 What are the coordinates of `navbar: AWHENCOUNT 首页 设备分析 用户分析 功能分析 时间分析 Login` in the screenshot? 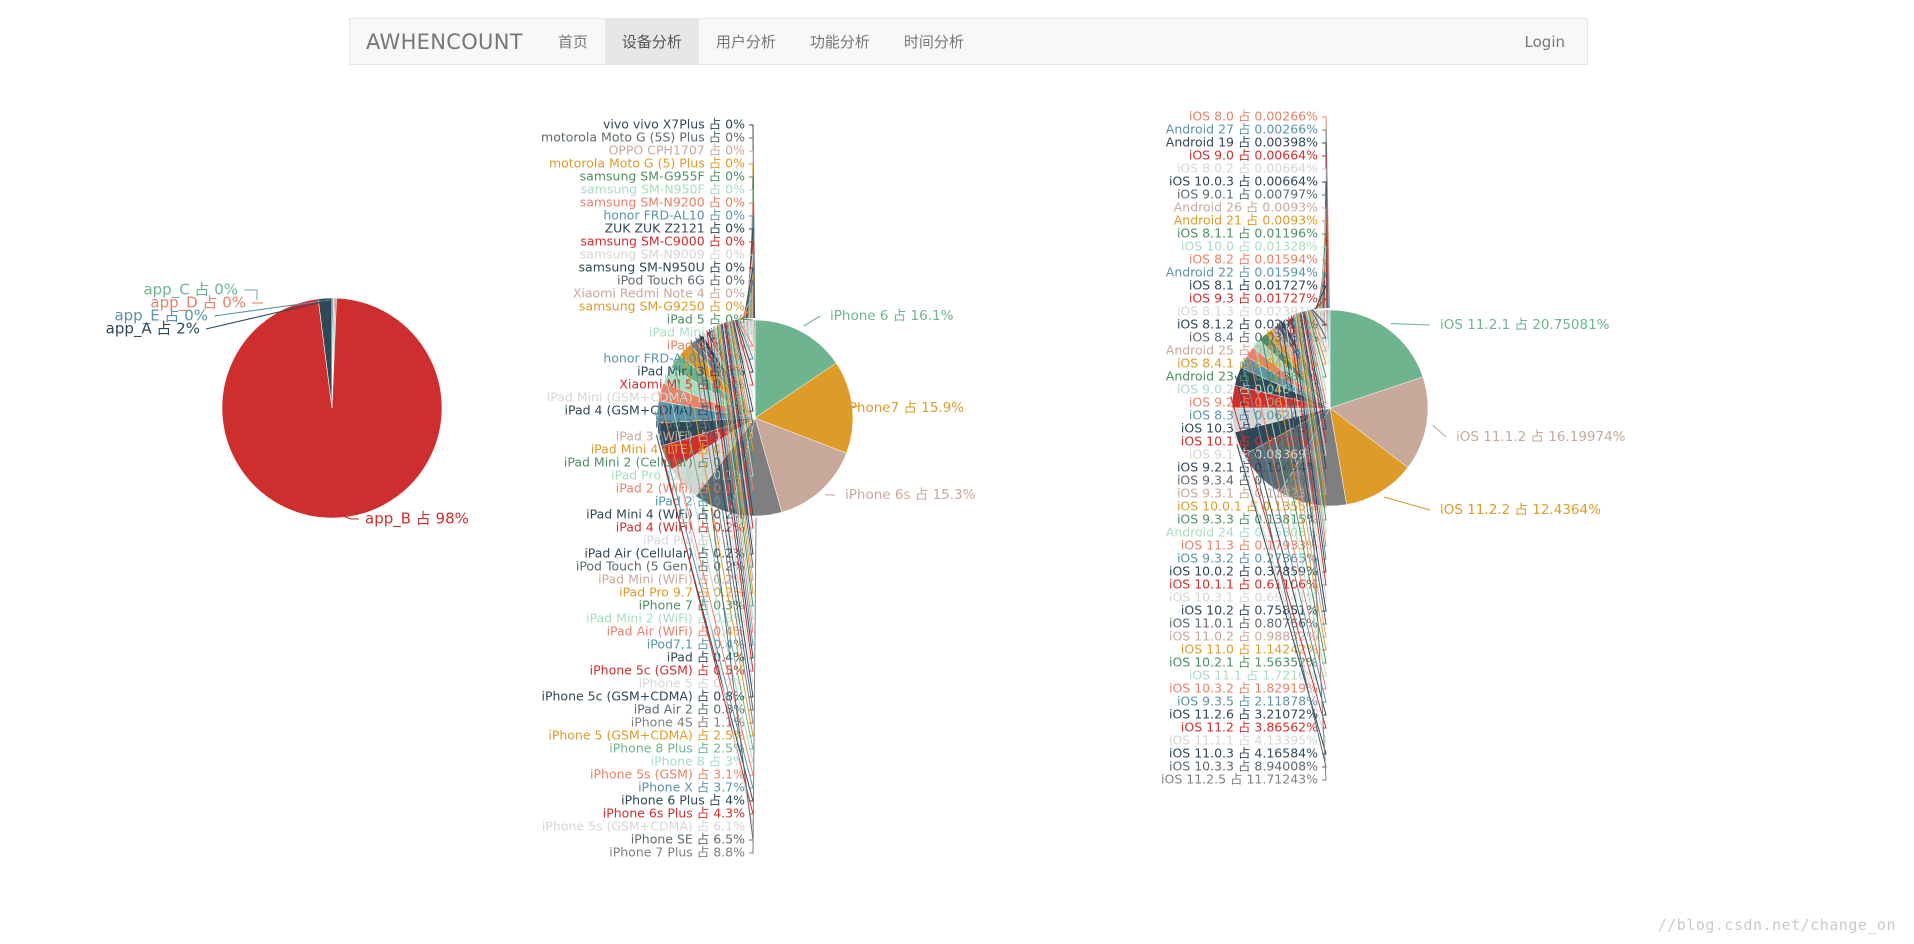 It's located at (968, 41).